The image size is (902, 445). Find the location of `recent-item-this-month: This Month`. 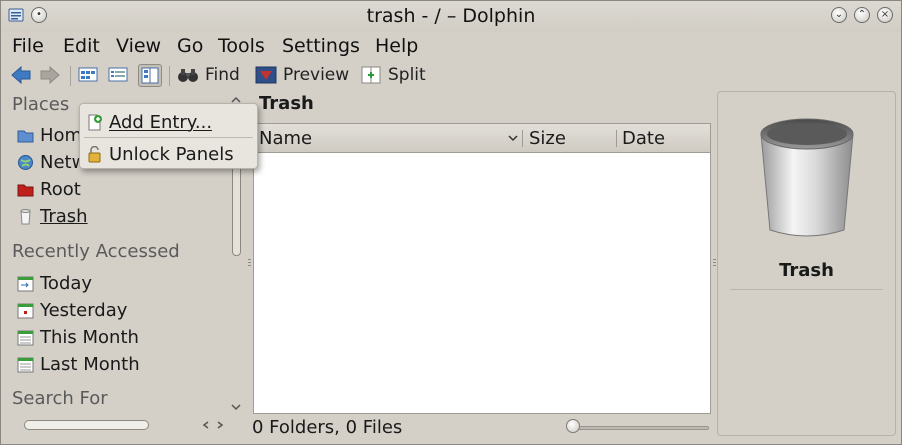

recent-item-this-month: This Month is located at coordinates (78, 337).